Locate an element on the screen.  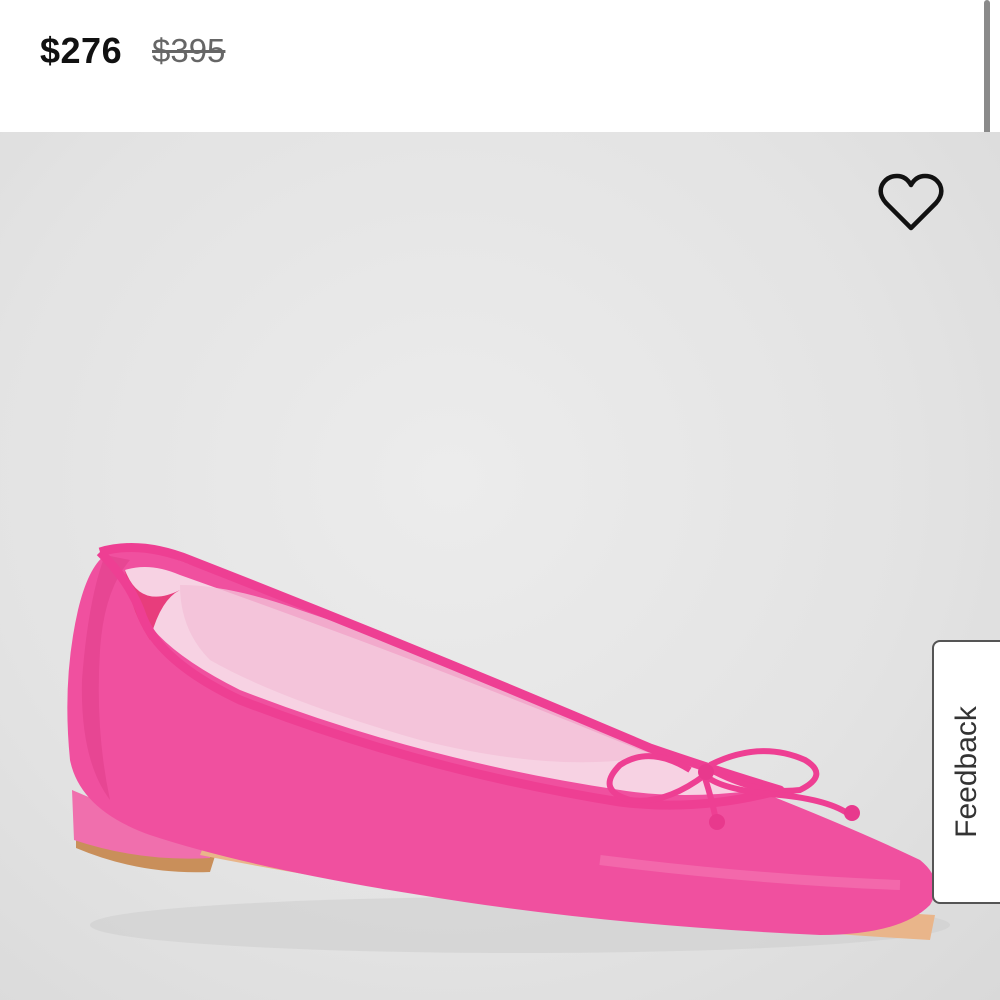
heart-outline-icon is located at coordinates (911, 202).